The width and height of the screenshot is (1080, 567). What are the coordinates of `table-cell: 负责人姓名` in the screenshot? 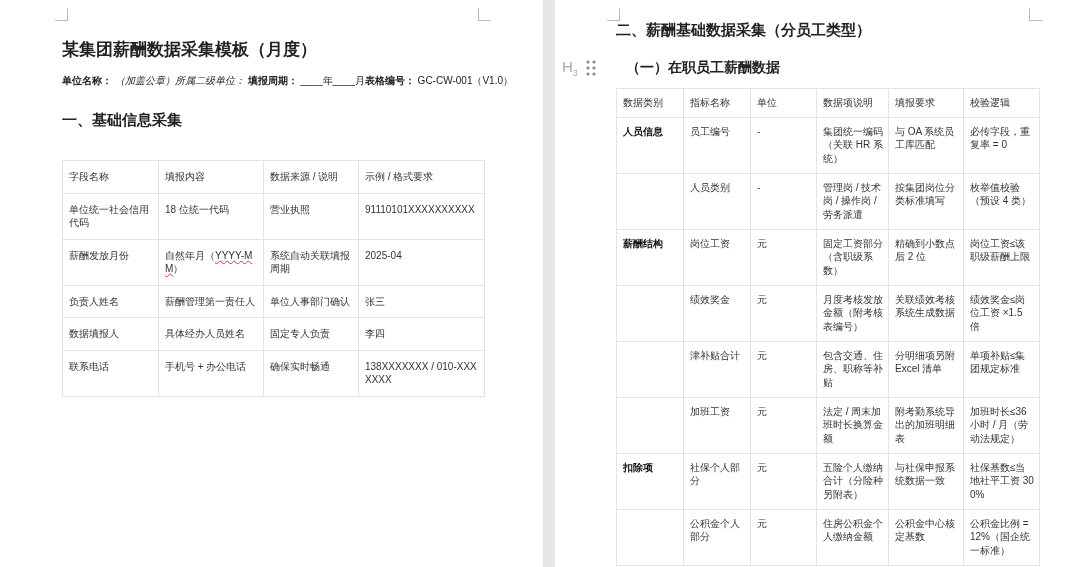 It's located at (110, 301).